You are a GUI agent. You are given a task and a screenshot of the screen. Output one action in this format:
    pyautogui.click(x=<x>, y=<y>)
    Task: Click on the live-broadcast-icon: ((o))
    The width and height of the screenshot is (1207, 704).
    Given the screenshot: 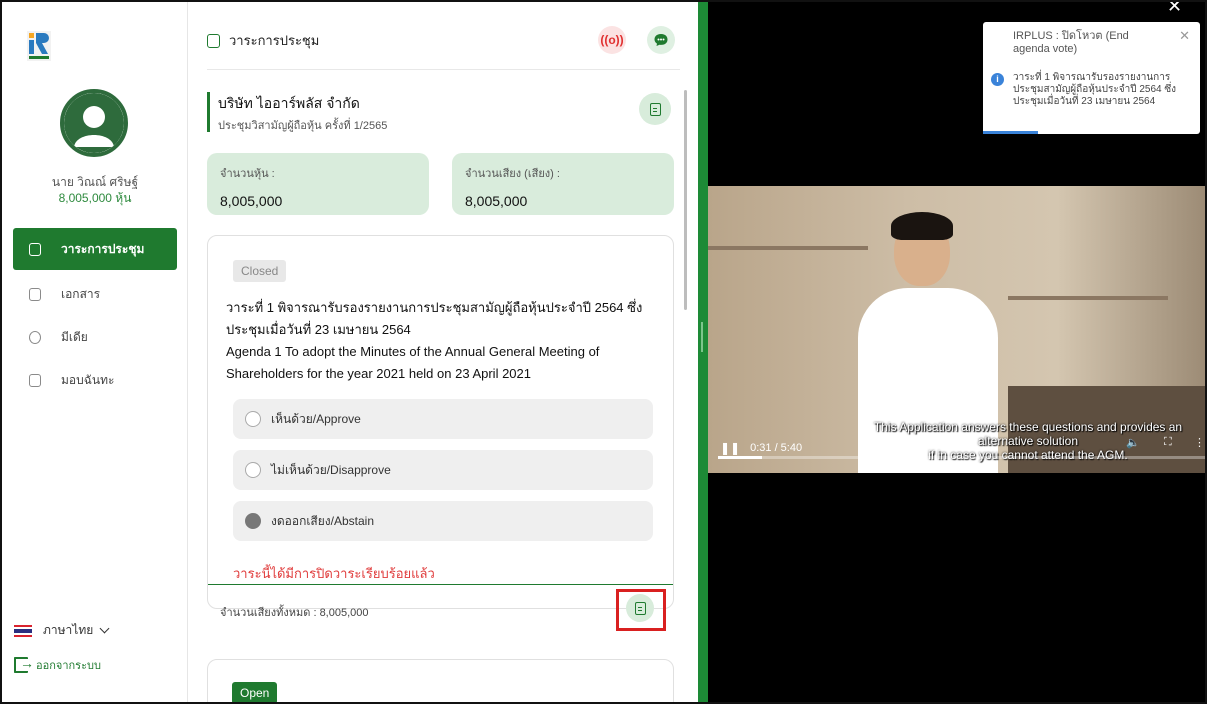 What is the action you would take?
    pyautogui.click(x=612, y=40)
    